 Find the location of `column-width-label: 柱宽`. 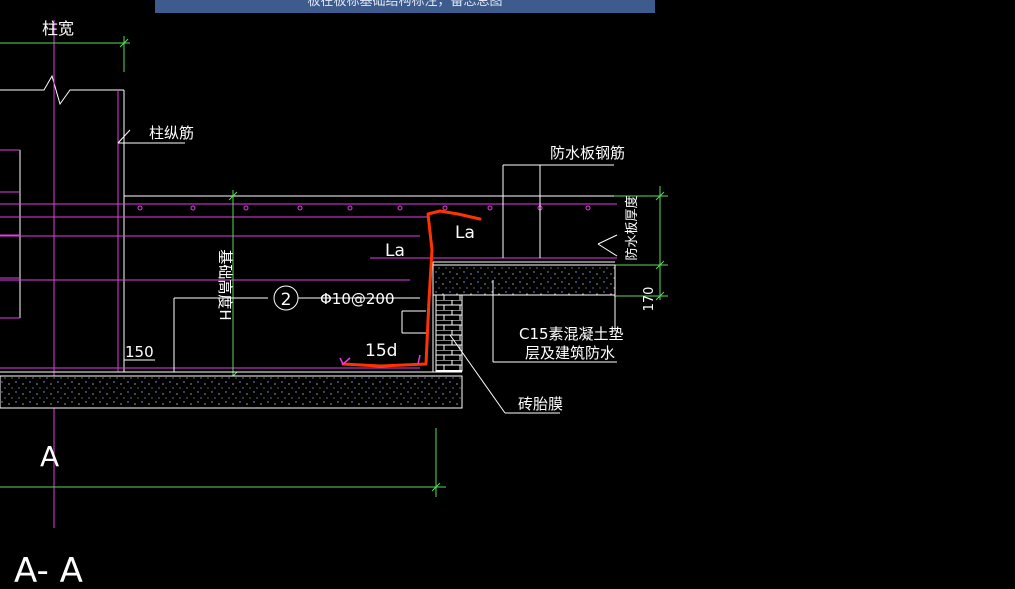

column-width-label: 柱宽 is located at coordinates (58, 28).